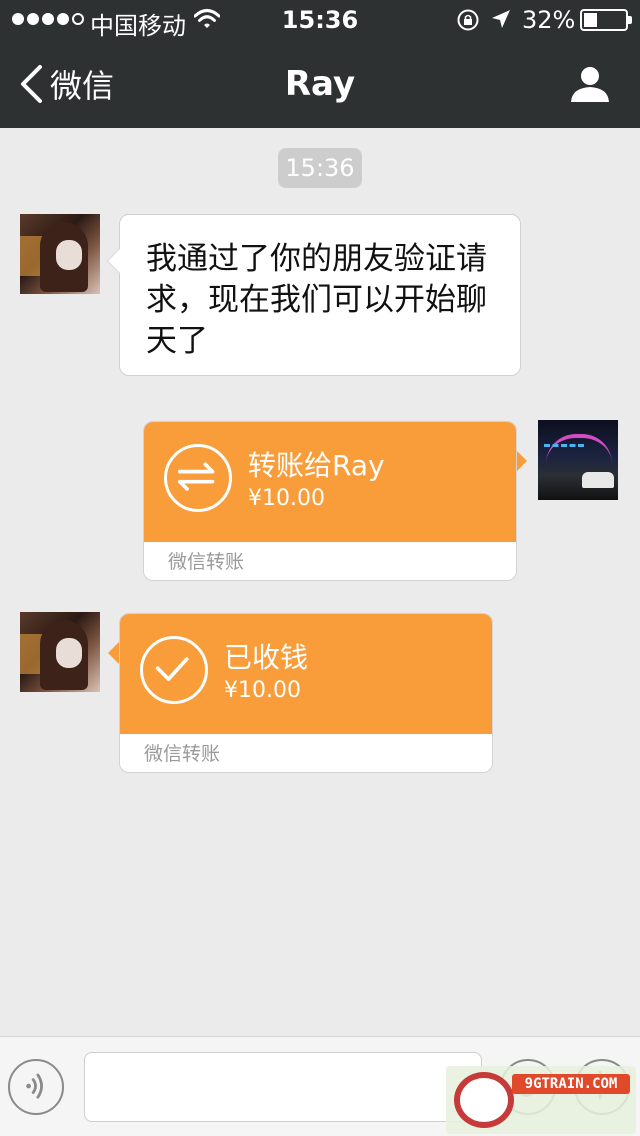 Image resolution: width=640 pixels, height=1136 pixels. I want to click on location-arrow-icon, so click(501, 19).